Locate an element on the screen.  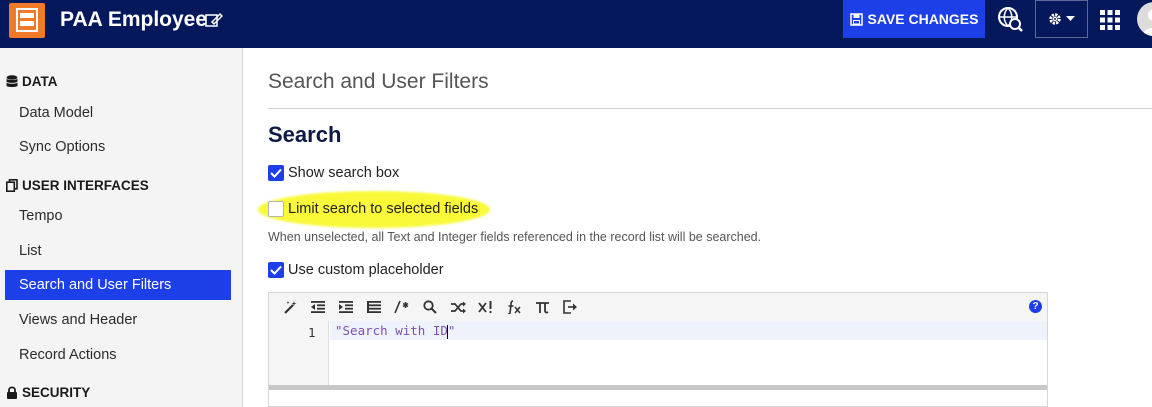
indent-icon is located at coordinates (346, 307).